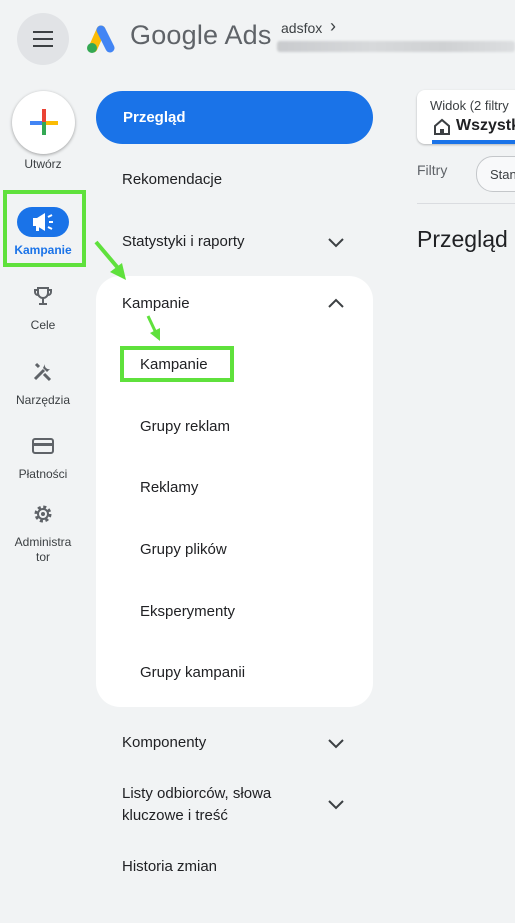 This screenshot has height=923, width=515. Describe the element at coordinates (432, 170) in the screenshot. I see `filters-label: Filtry` at that location.